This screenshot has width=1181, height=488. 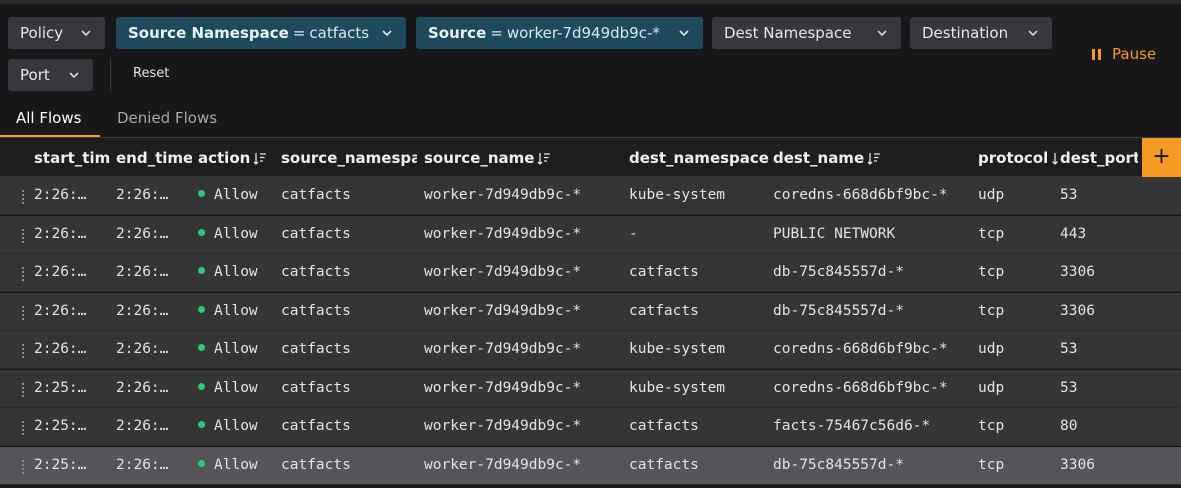 What do you see at coordinates (48, 118) in the screenshot?
I see `tab-all-flows: All Flows` at bounding box center [48, 118].